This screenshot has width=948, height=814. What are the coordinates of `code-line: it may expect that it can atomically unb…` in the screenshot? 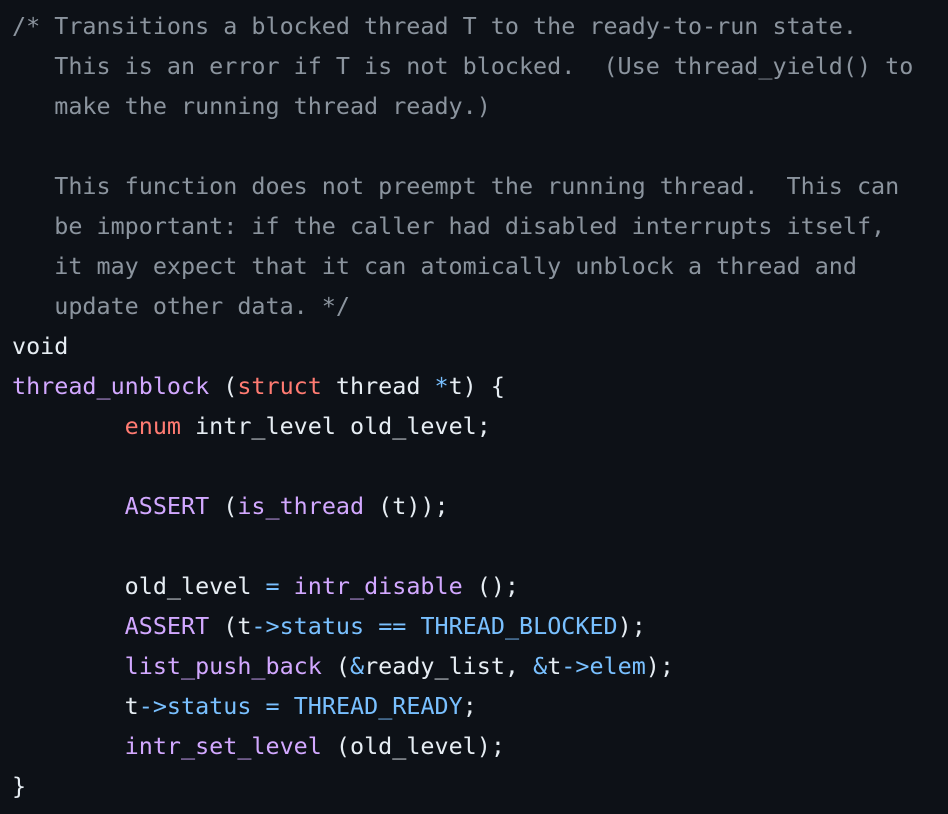 It's located at (462, 266).